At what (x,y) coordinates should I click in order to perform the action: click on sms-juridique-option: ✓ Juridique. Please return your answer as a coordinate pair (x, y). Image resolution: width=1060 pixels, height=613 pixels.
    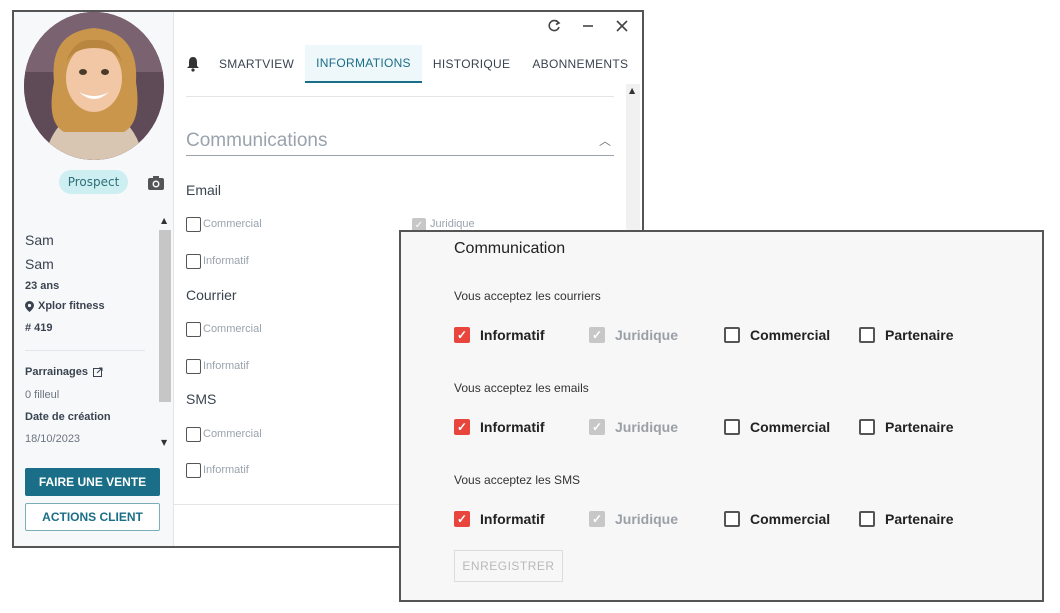
    Looking at the image, I should click on (633, 519).